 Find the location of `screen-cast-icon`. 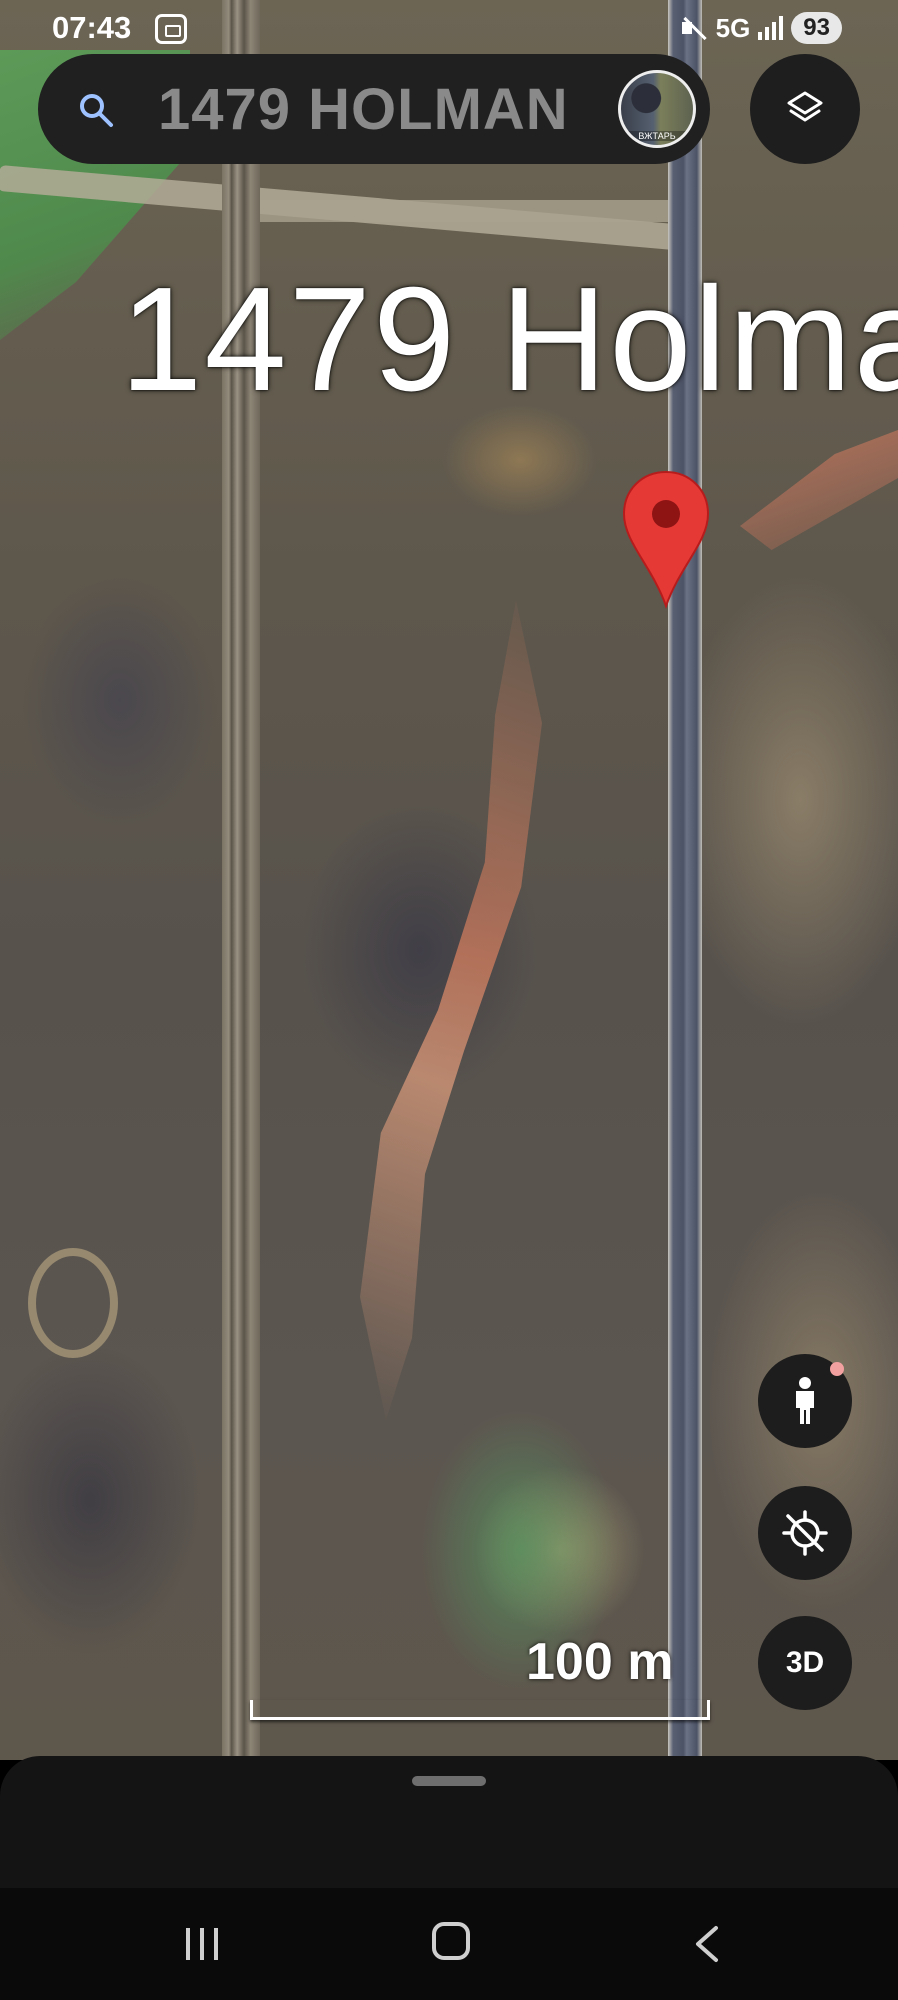

screen-cast-icon is located at coordinates (171, 29).